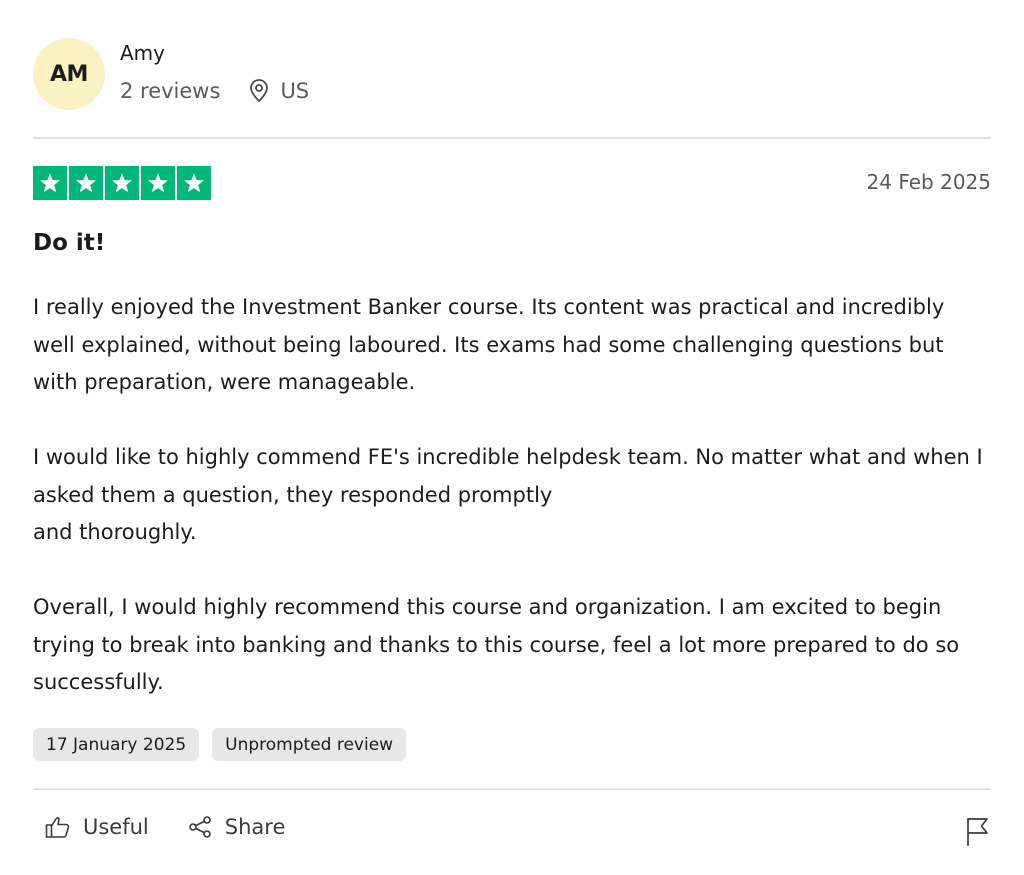 The image size is (1024, 875). Describe the element at coordinates (978, 832) in the screenshot. I see `flag-icon` at that location.